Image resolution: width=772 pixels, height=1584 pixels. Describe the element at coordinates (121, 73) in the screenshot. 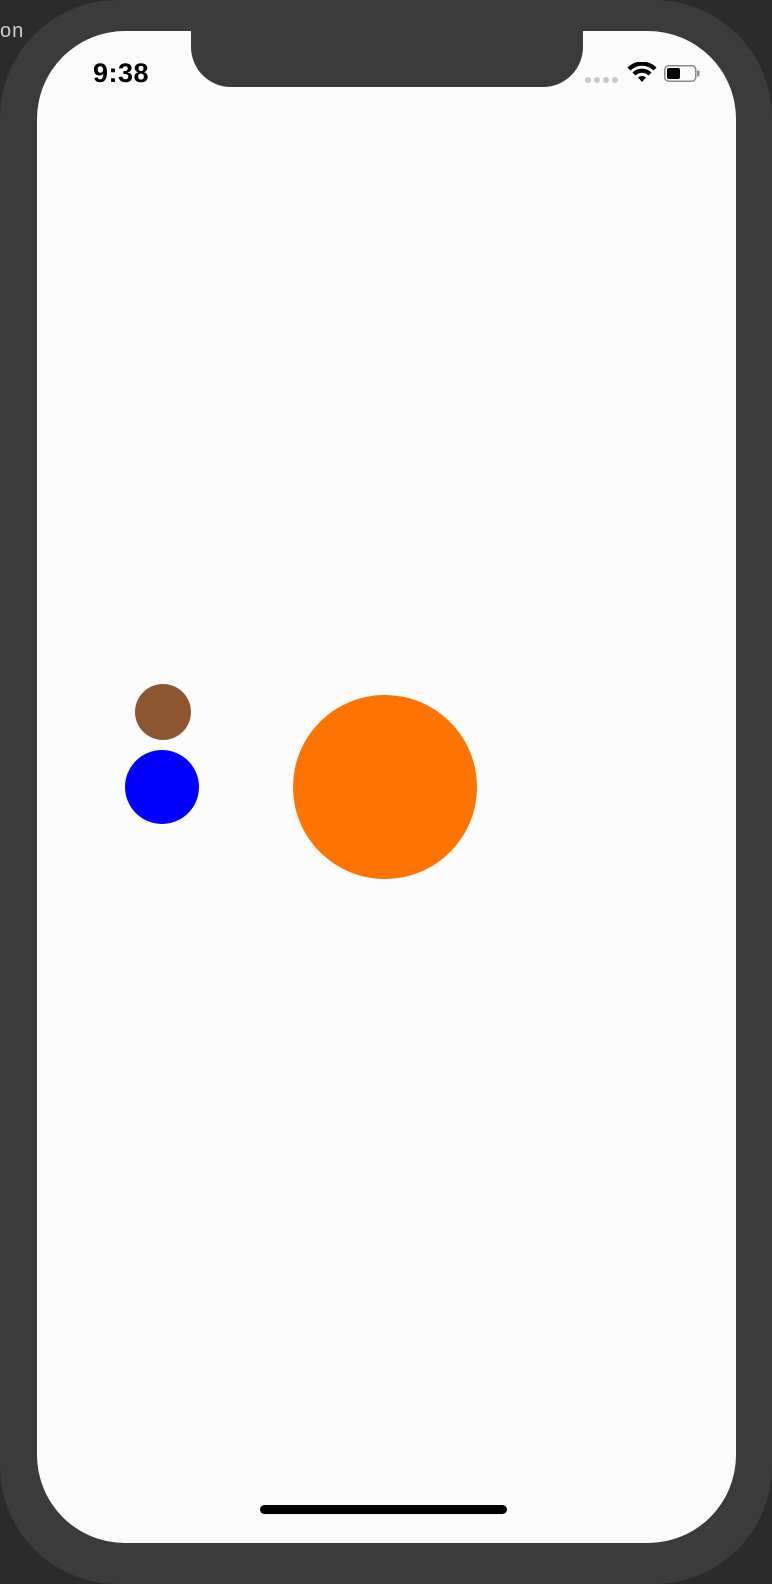

I see `status-time: 9:38` at that location.